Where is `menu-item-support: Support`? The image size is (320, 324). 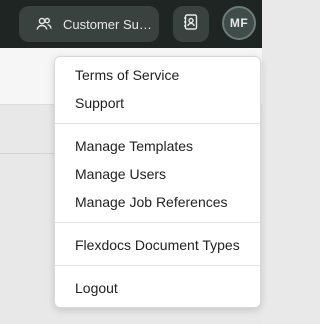 menu-item-support: Support is located at coordinates (99, 103).